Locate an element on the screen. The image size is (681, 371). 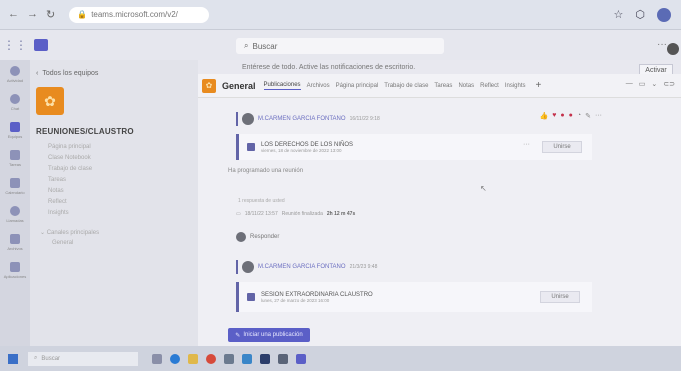
like-icon: 👍 is located at coordinates (544, 116).